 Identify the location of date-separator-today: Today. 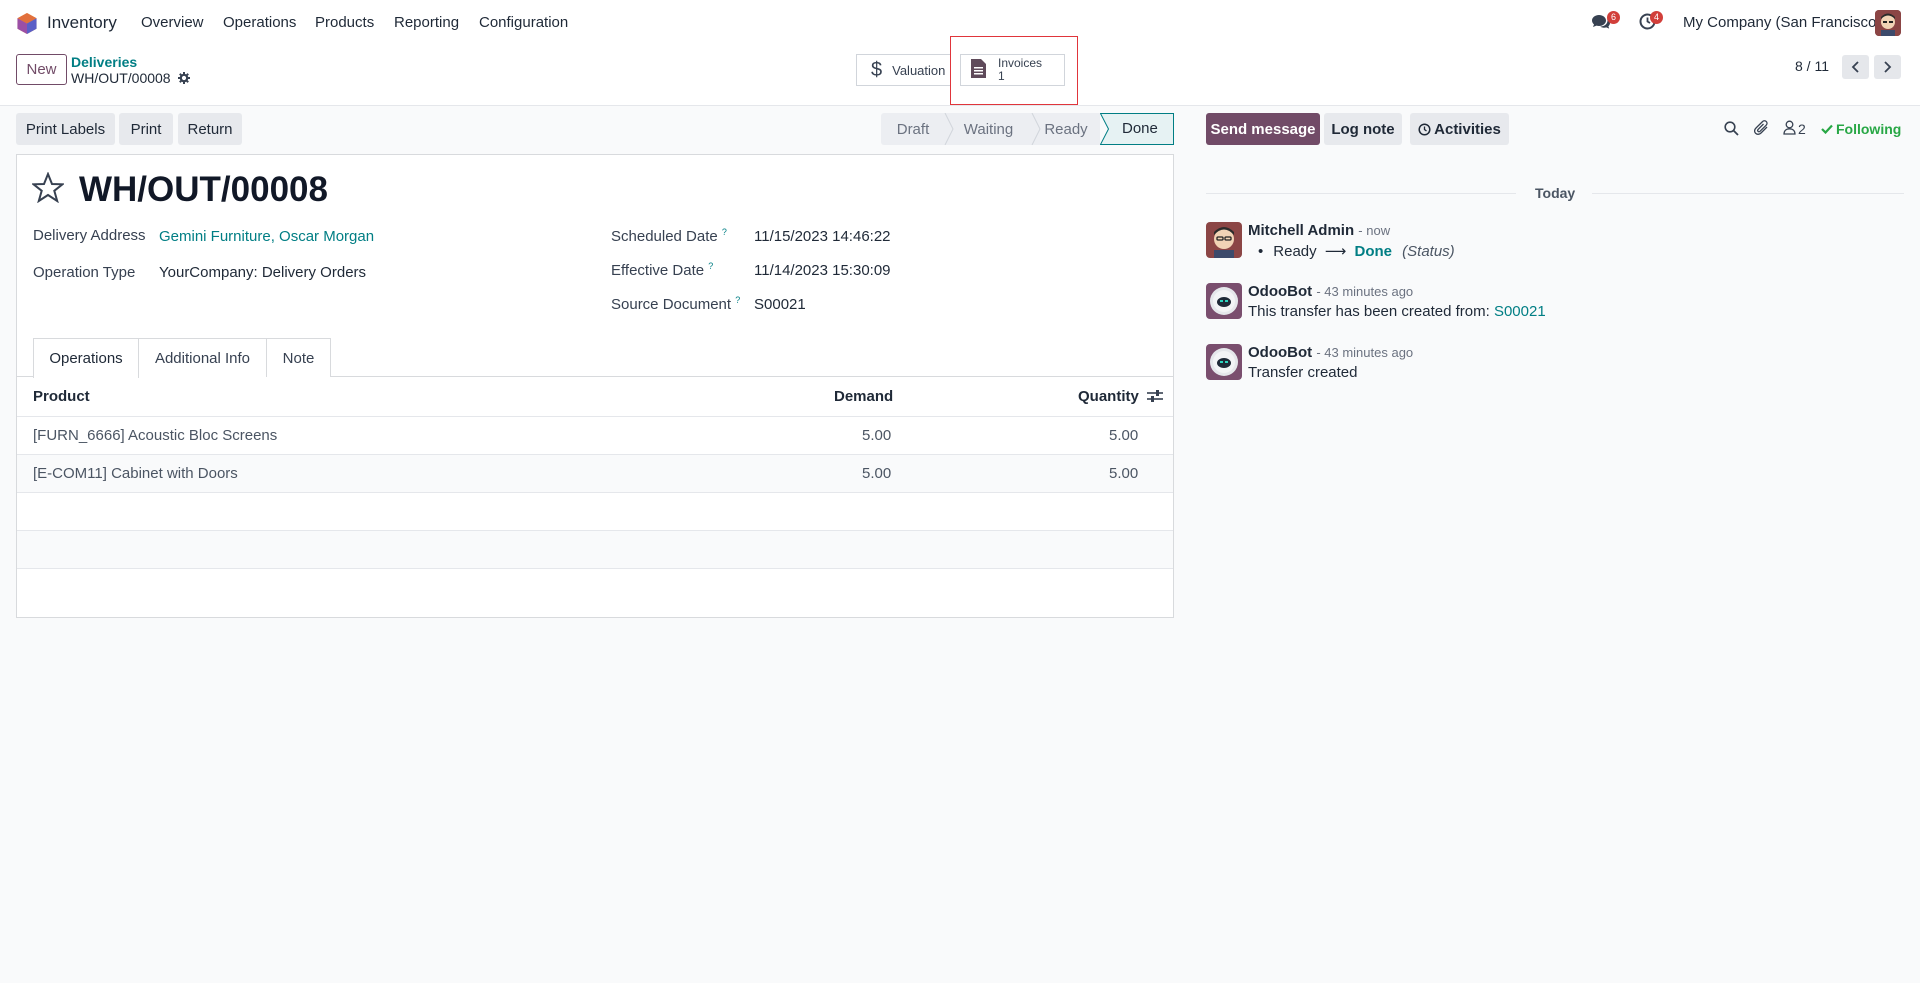
(1555, 193).